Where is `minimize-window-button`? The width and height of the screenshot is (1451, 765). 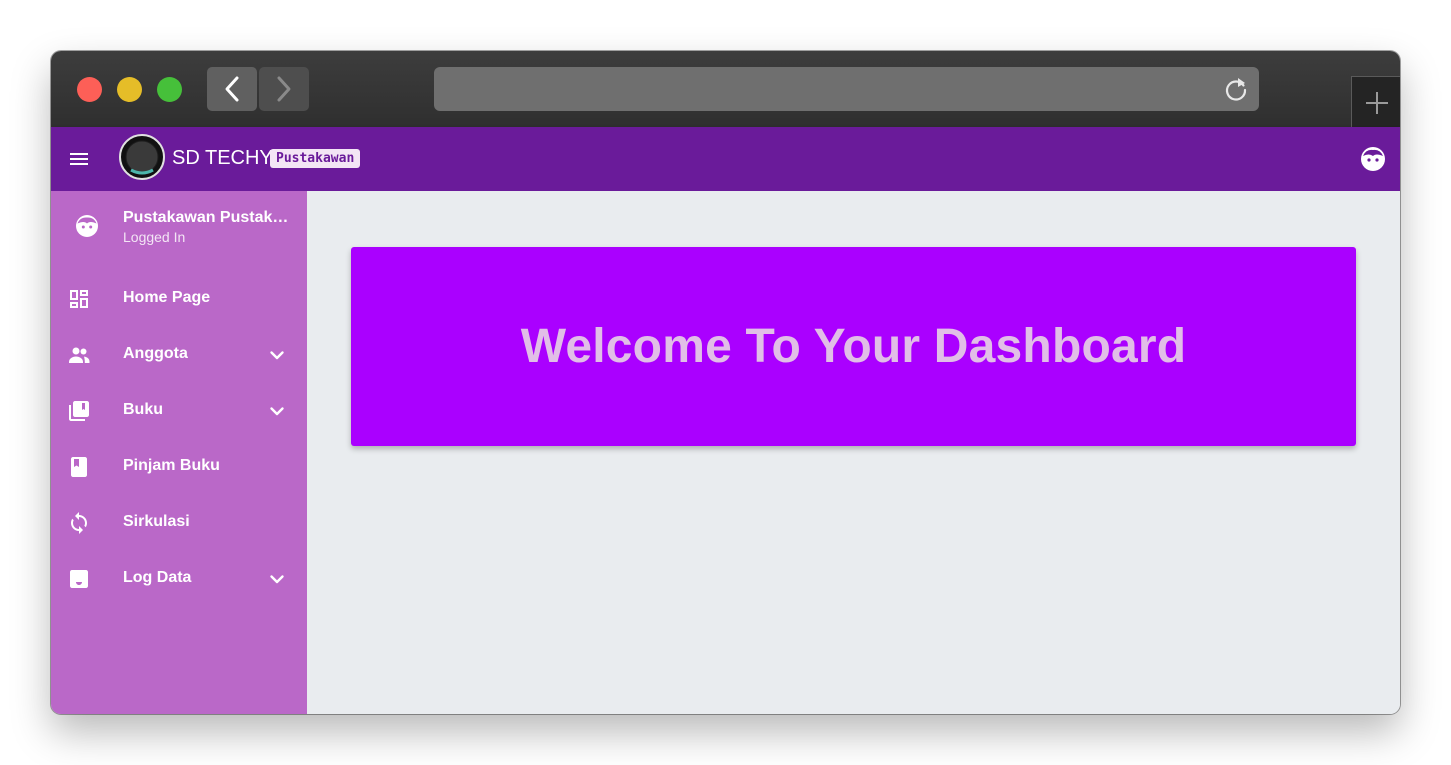
minimize-window-button is located at coordinates (129, 89).